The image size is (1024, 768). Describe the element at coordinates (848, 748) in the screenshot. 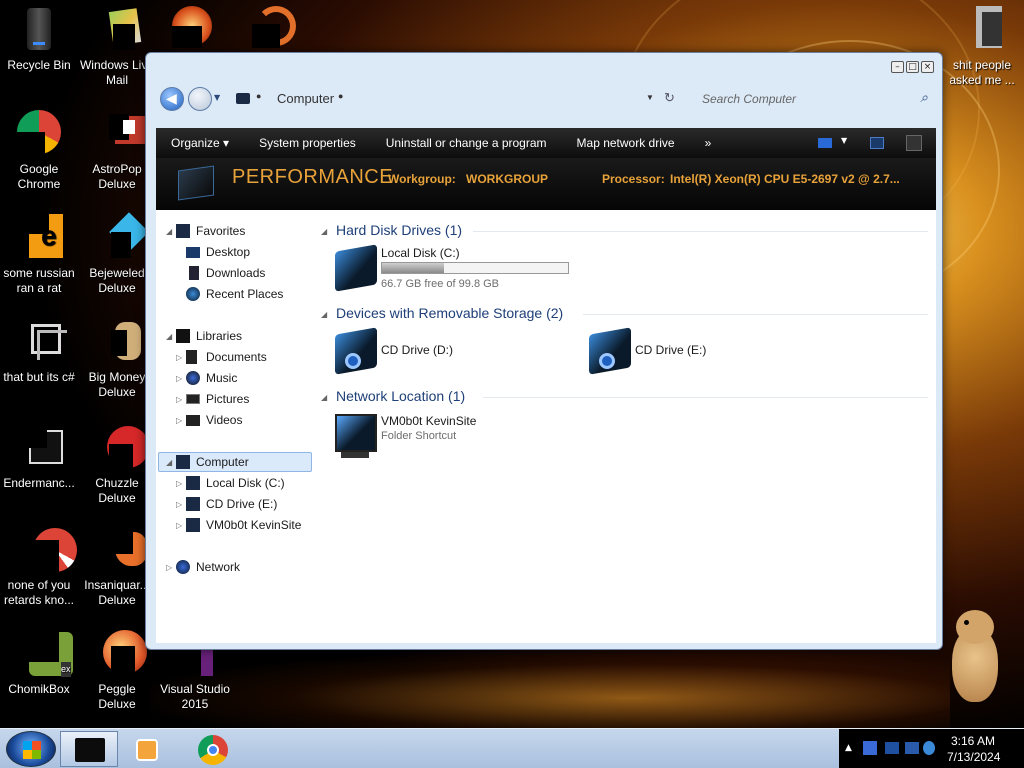

I see `show-hidden-icons-button: ▲` at that location.